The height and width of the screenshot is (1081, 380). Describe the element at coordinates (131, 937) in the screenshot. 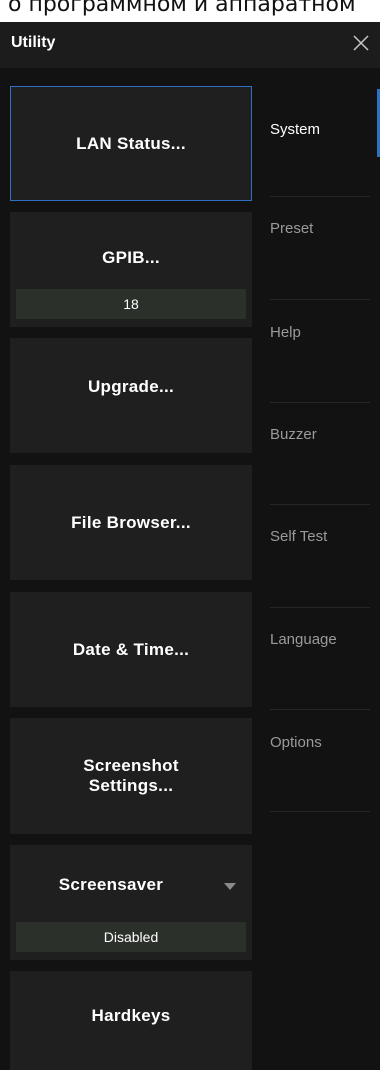

I see `screensaver-value: Disabled` at that location.